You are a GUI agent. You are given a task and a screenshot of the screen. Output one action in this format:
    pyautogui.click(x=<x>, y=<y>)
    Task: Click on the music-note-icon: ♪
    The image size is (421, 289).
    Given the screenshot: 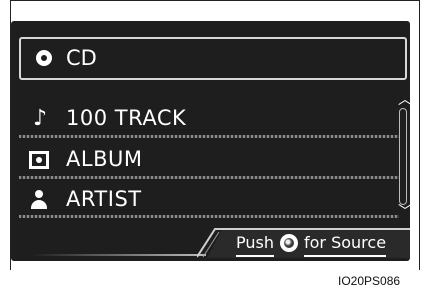 What is the action you would take?
    pyautogui.click(x=40, y=118)
    